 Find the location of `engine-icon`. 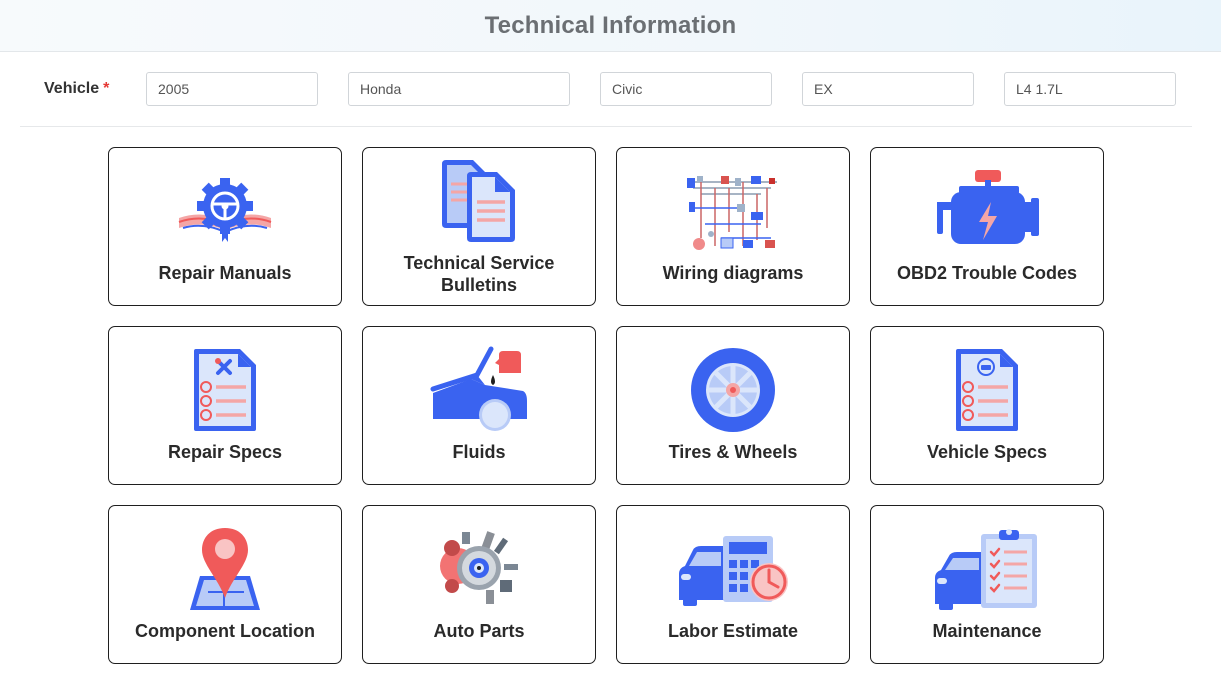

engine-icon is located at coordinates (988, 207).